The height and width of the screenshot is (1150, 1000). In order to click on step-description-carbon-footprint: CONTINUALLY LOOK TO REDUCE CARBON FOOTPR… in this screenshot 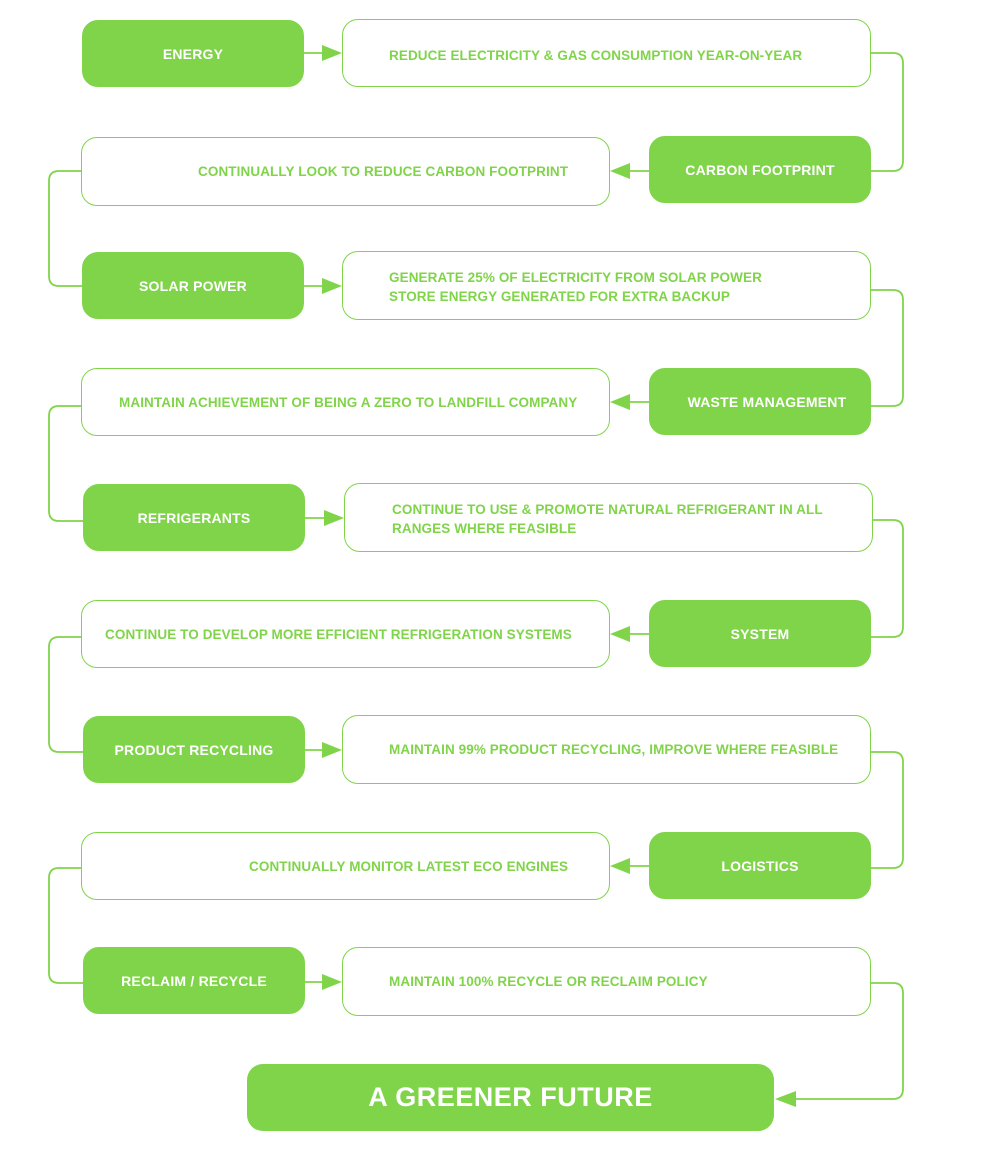, I will do `click(345, 171)`.